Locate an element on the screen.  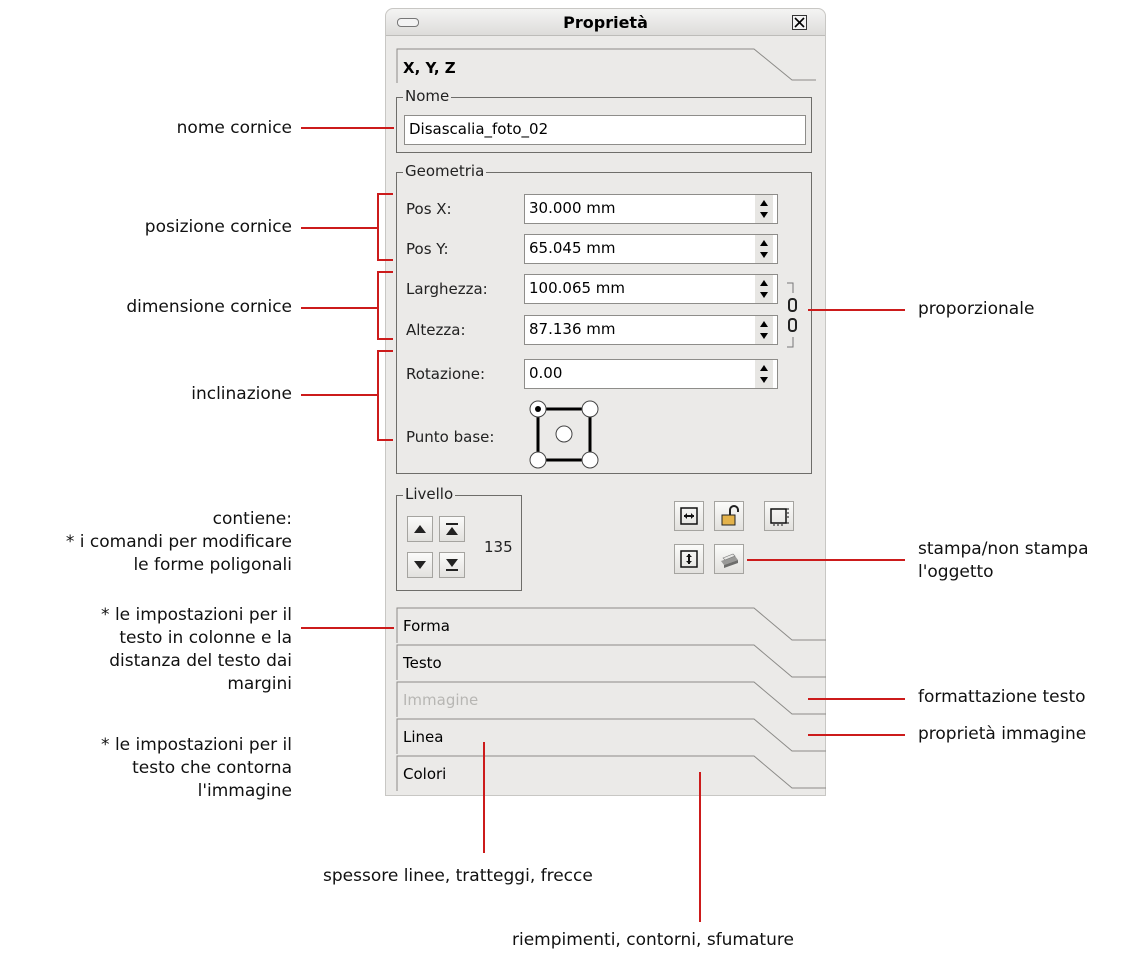
larghezza-value: 100.065 mm is located at coordinates (577, 288).